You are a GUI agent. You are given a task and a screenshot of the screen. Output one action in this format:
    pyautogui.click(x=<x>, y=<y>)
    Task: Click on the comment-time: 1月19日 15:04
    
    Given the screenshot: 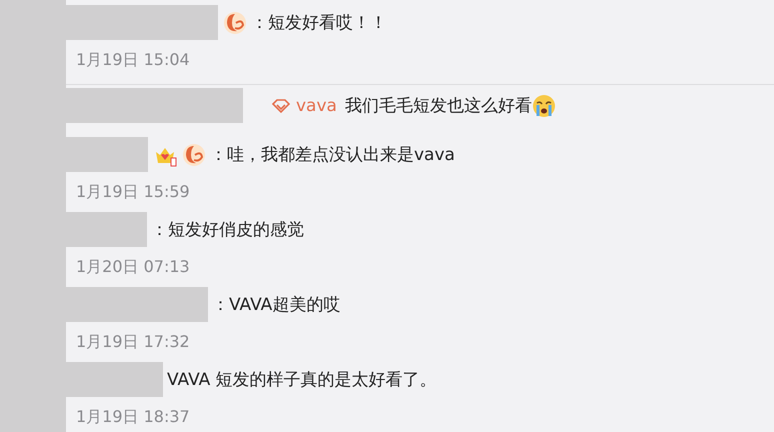 What is the action you would take?
    pyautogui.click(x=133, y=60)
    